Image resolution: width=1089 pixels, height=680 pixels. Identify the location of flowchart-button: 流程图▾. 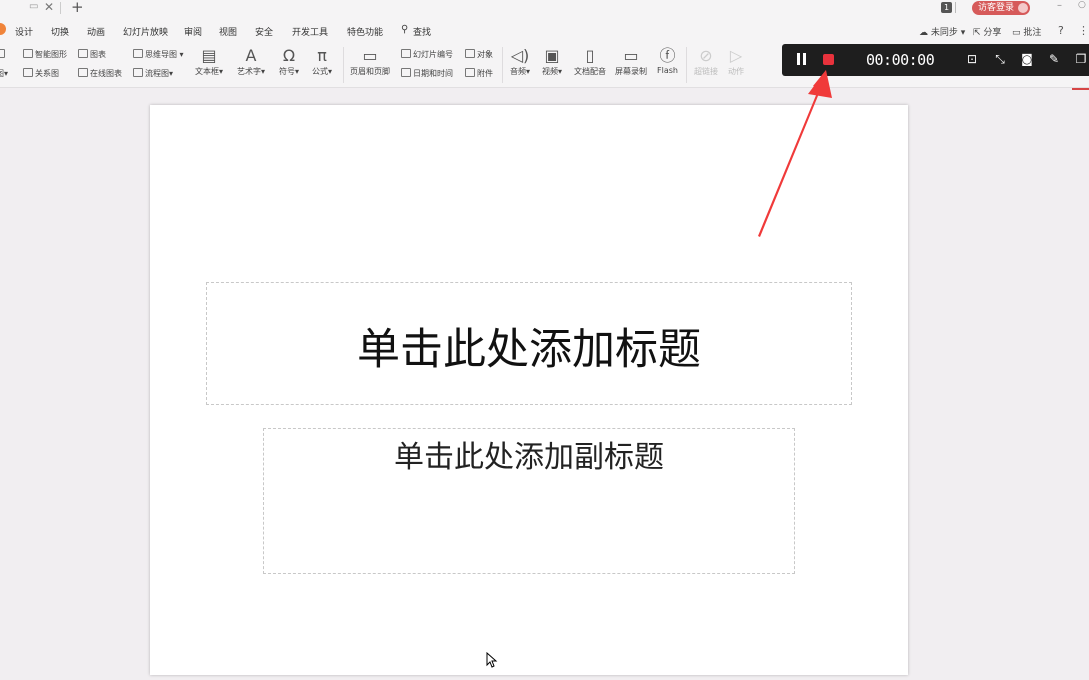
(153, 73).